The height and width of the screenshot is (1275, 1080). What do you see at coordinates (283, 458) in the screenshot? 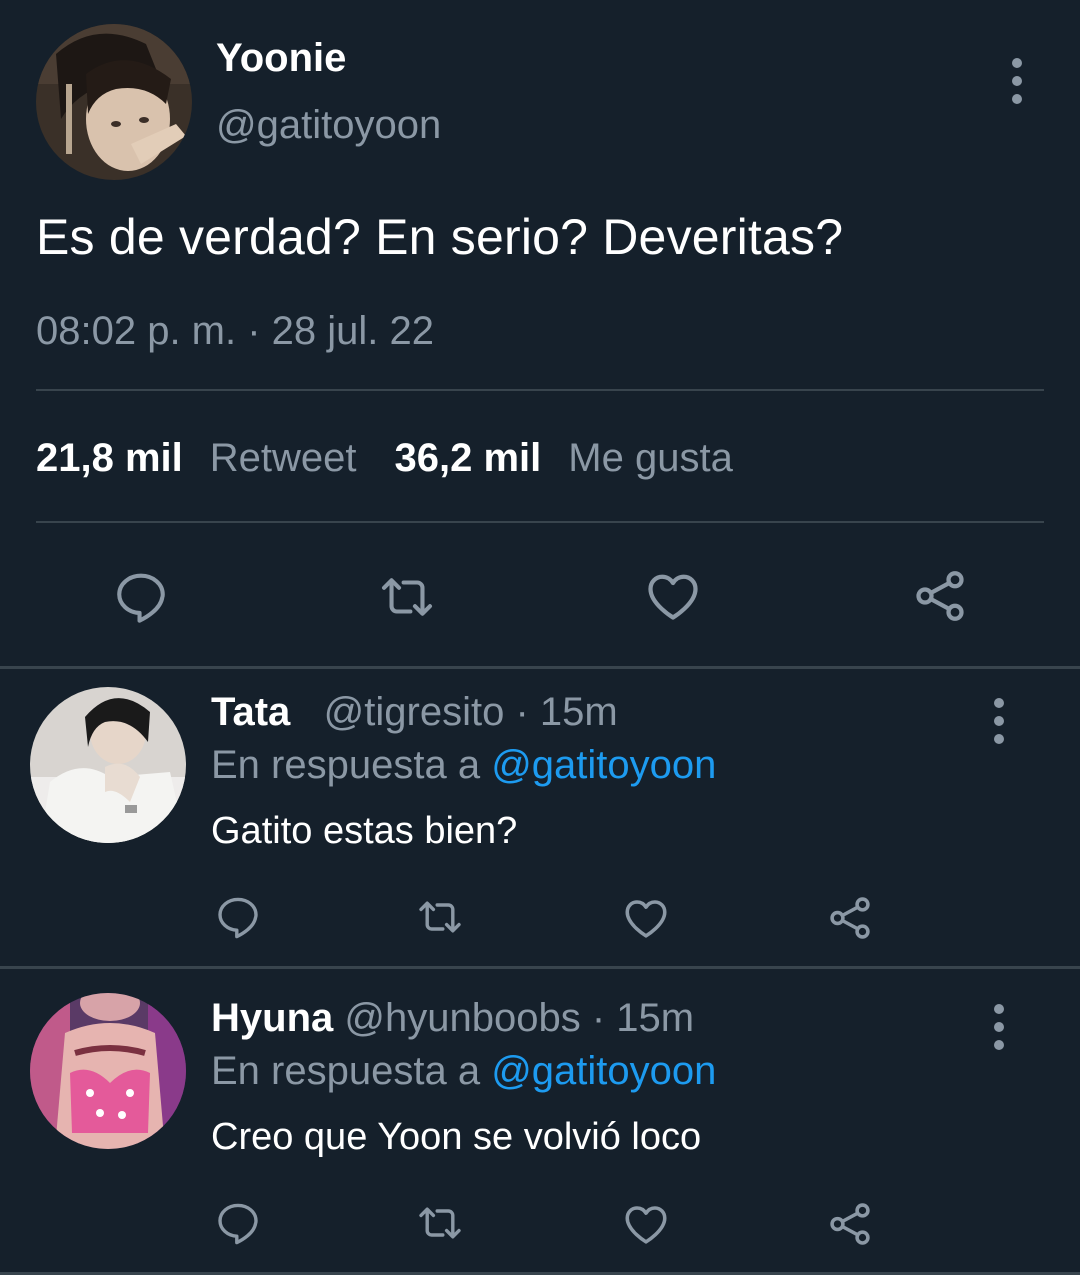
I see `retweets-label: Retweet` at bounding box center [283, 458].